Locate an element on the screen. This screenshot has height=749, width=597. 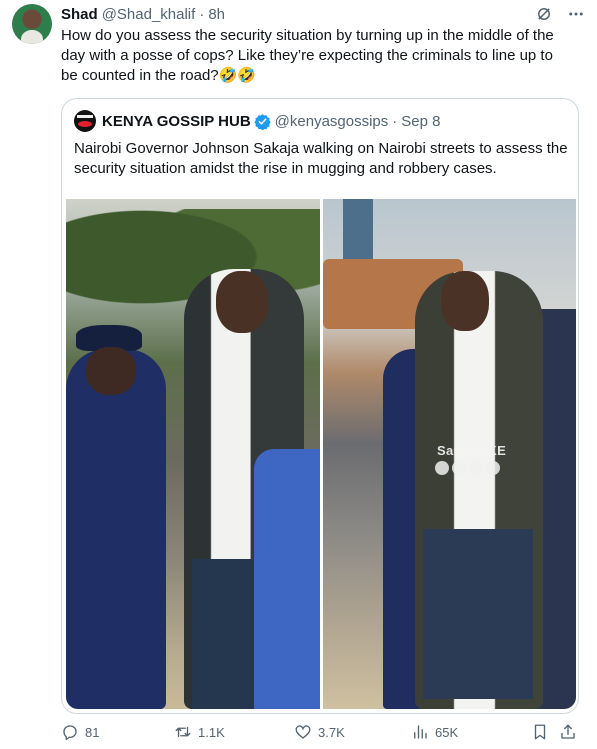
quote-header: KENYA GOSSIP HUB @kenyasgossips · Sep 8 is located at coordinates (257, 121).